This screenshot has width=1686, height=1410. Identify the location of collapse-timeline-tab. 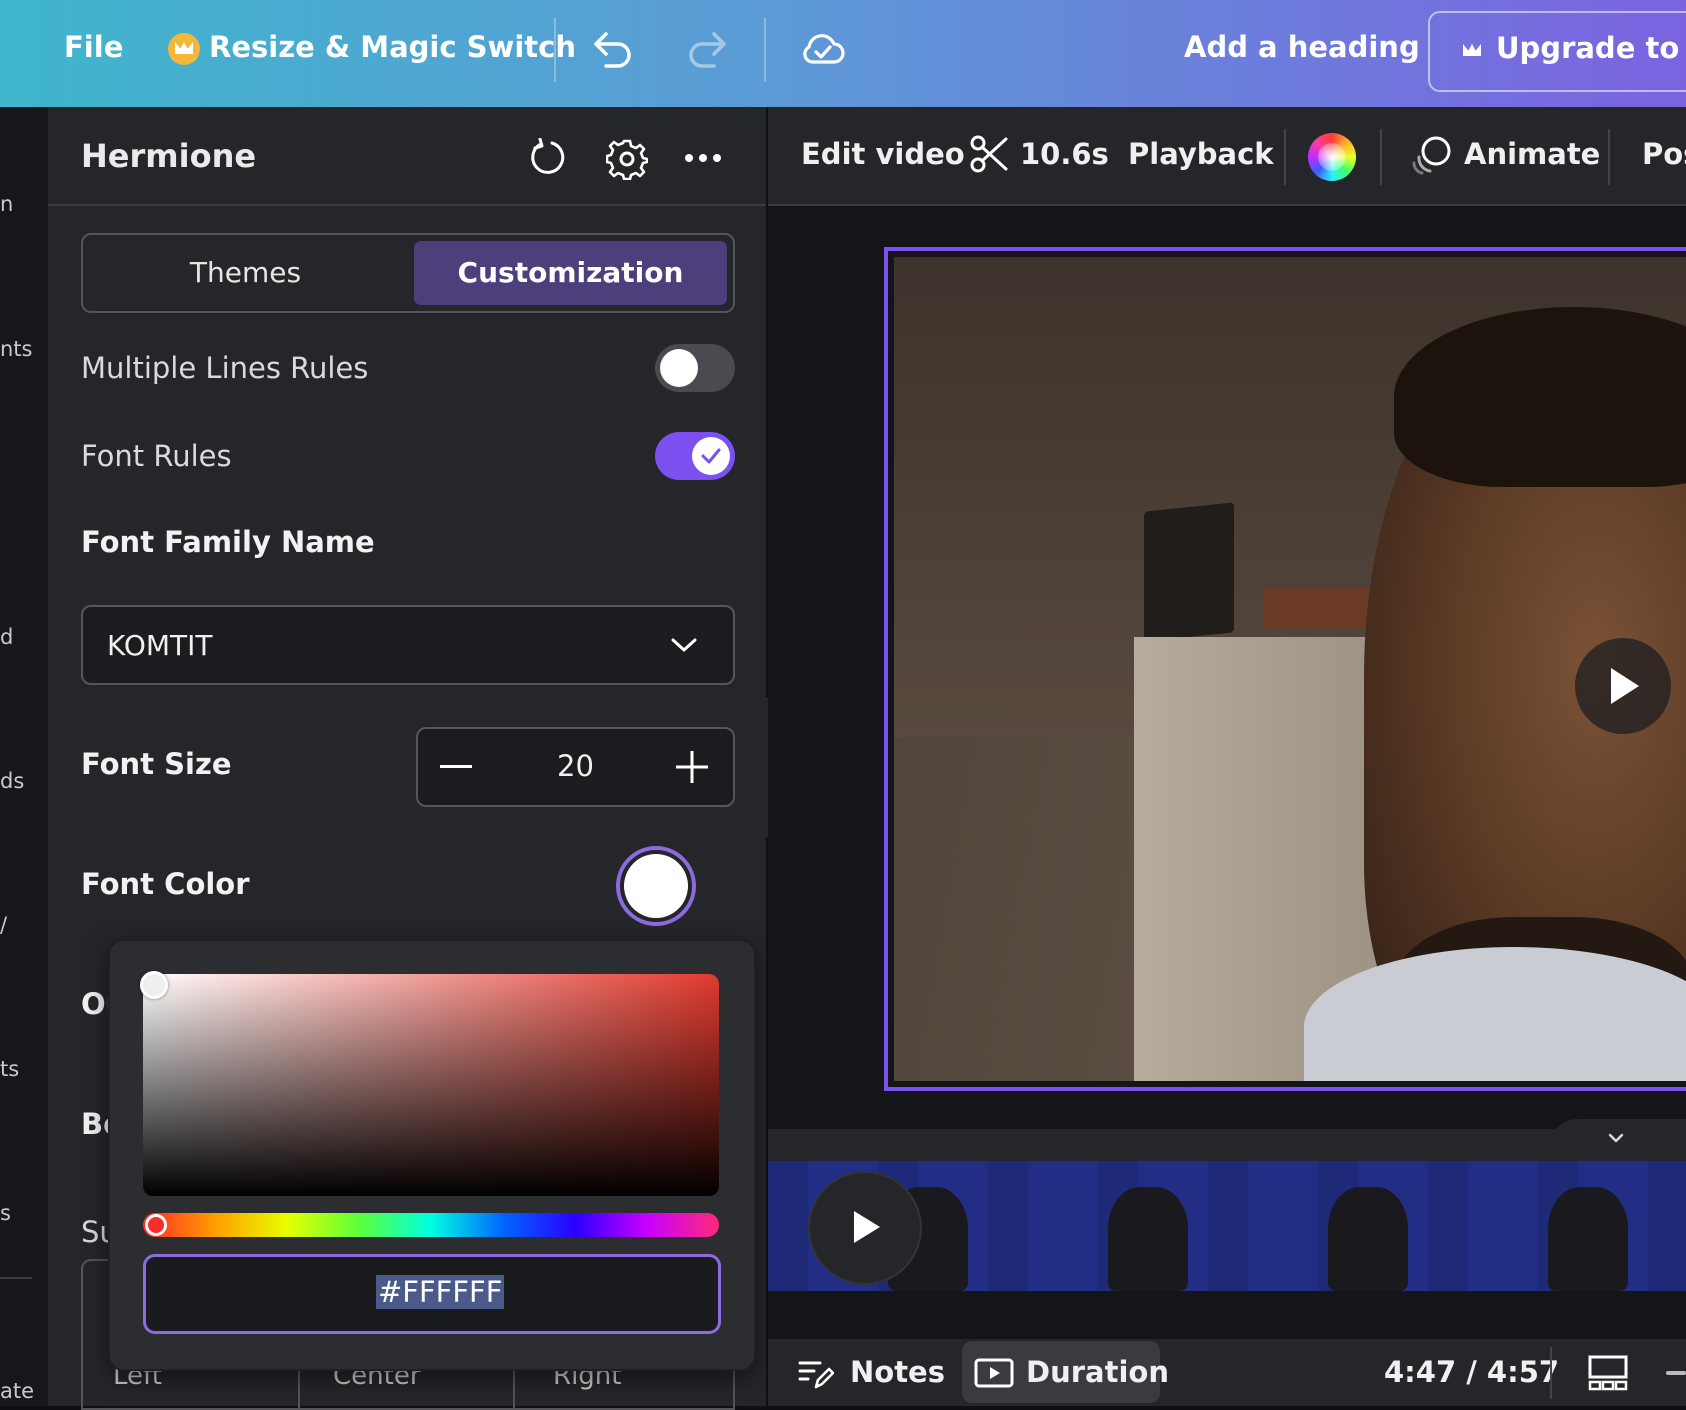
(1617, 1135).